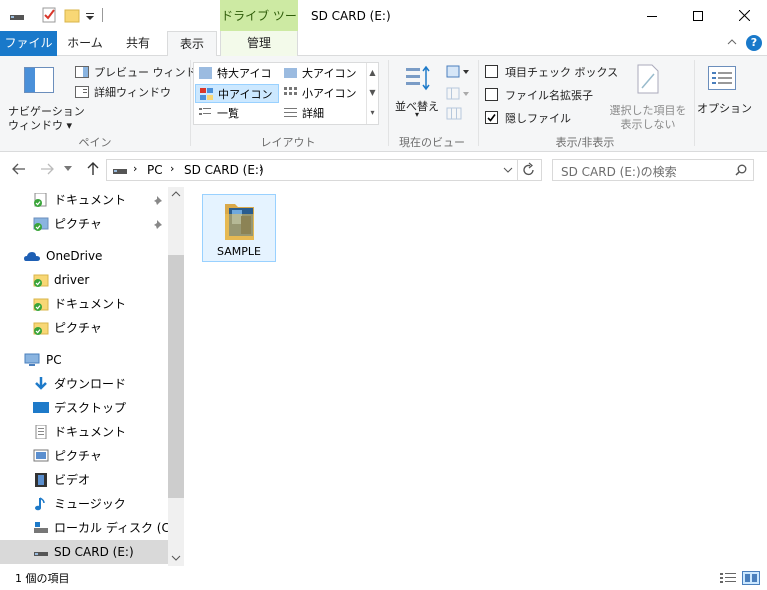 The height and width of the screenshot is (590, 767). Describe the element at coordinates (237, 93) in the screenshot. I see `layout-medium-icons: 中アイコン` at that location.